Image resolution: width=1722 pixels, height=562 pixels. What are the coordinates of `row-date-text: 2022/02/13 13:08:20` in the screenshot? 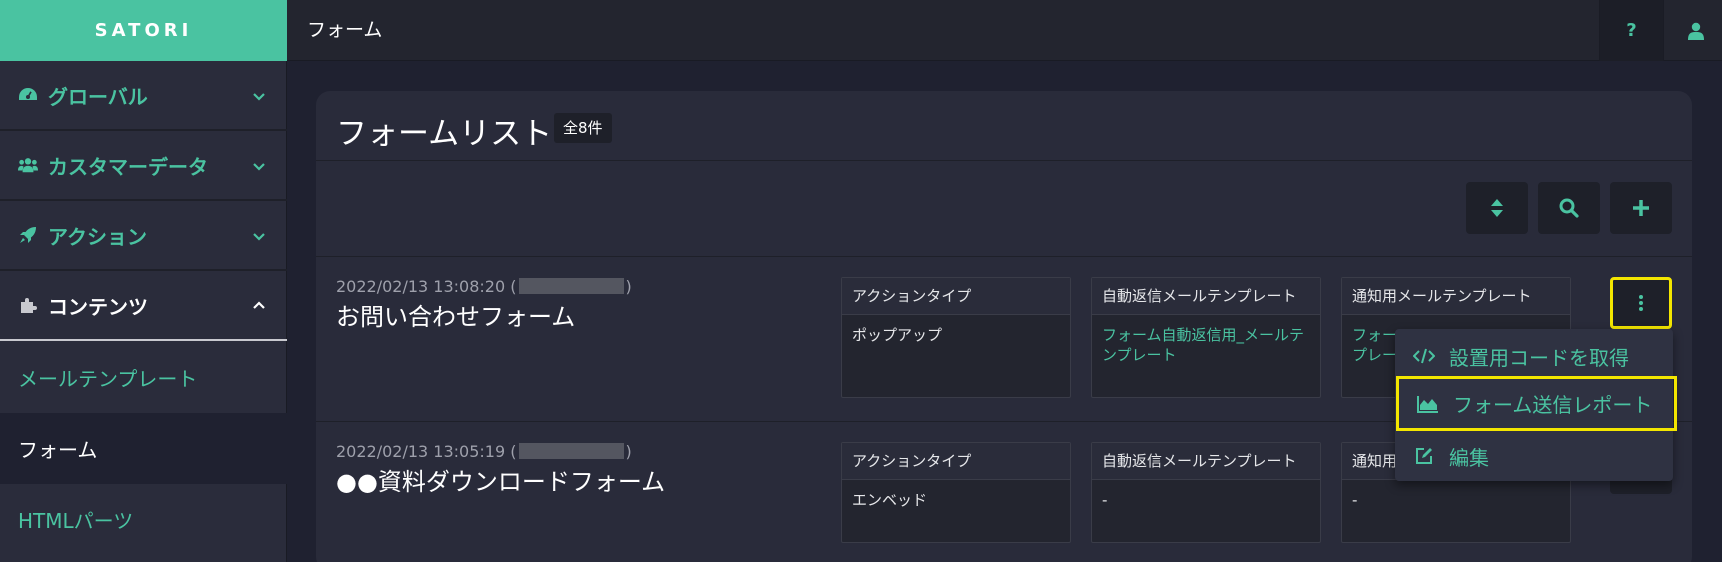 It's located at (421, 286).